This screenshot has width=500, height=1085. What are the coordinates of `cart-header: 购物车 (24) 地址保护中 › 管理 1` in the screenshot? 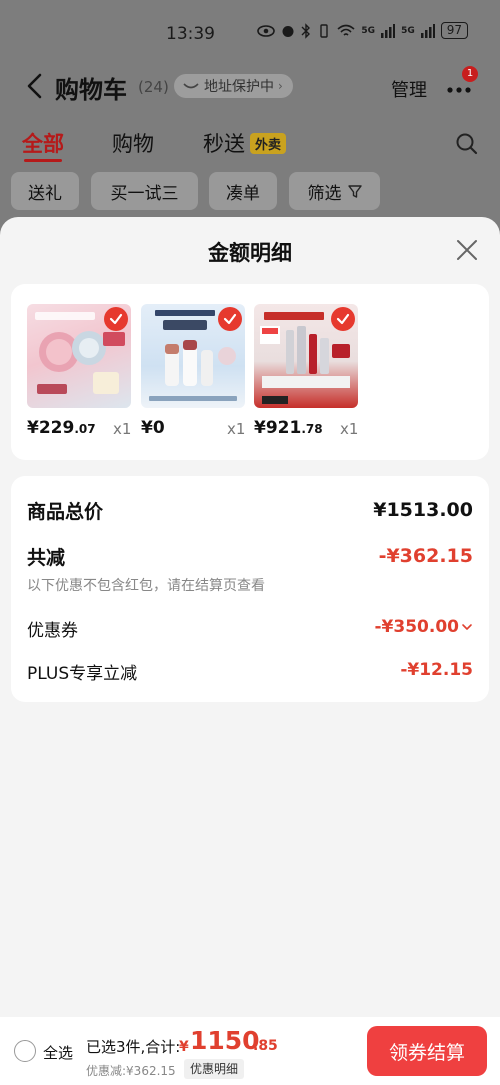 It's located at (250, 87).